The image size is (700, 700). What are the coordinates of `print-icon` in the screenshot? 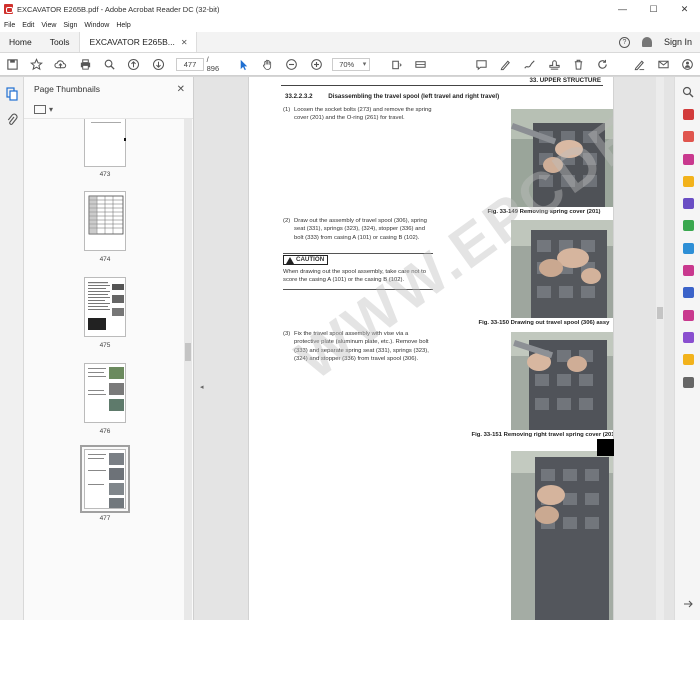 It's located at (85, 64).